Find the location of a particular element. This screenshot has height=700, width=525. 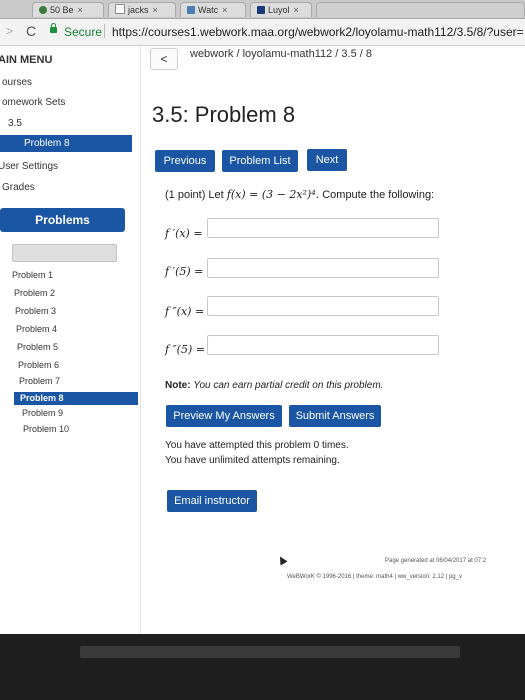

problem-link-6: Problem 6 is located at coordinates (38, 365).